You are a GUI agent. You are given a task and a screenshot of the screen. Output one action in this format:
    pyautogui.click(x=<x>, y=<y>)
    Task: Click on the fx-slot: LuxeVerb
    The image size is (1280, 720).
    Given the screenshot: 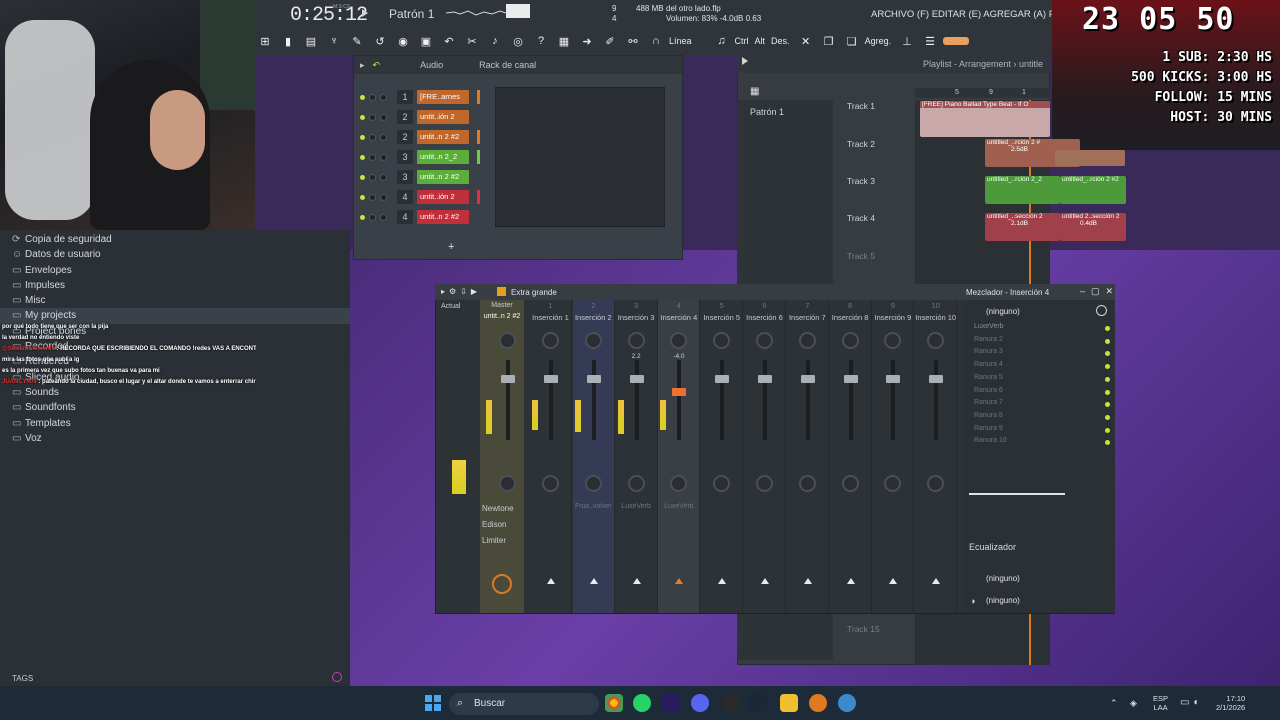 What is the action you would take?
    pyautogui.click(x=989, y=326)
    